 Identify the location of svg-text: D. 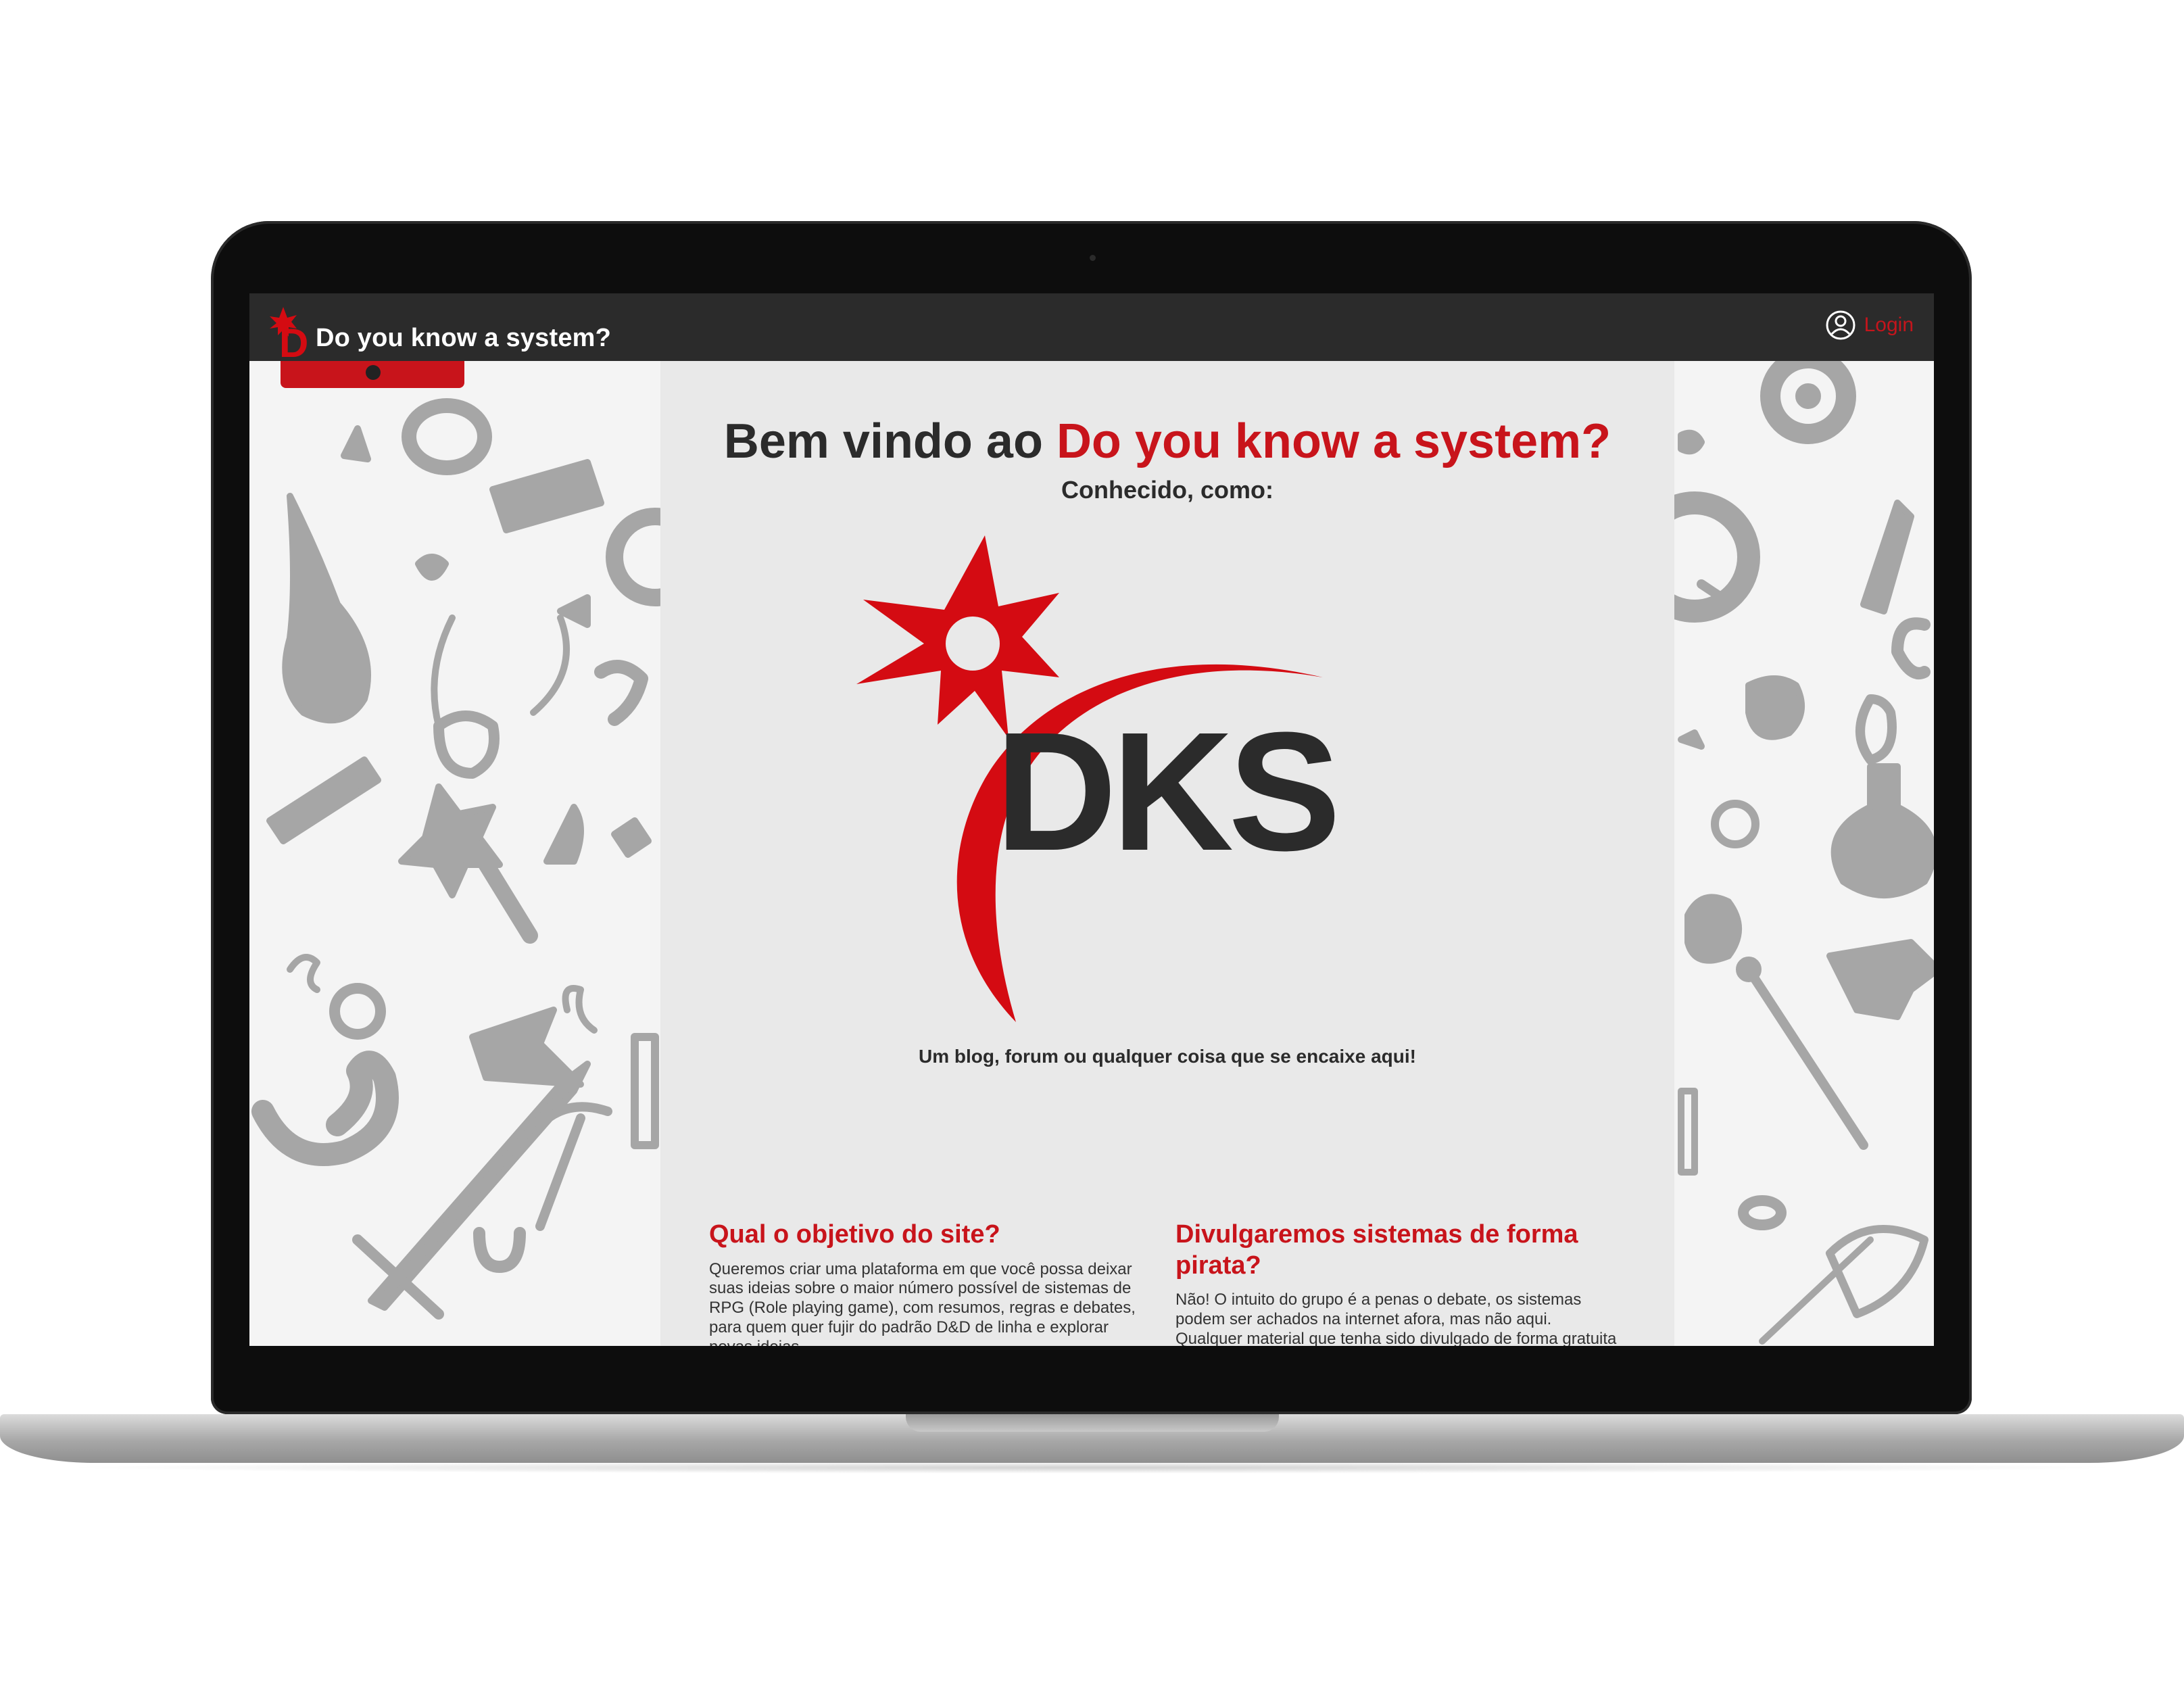
(293, 340).